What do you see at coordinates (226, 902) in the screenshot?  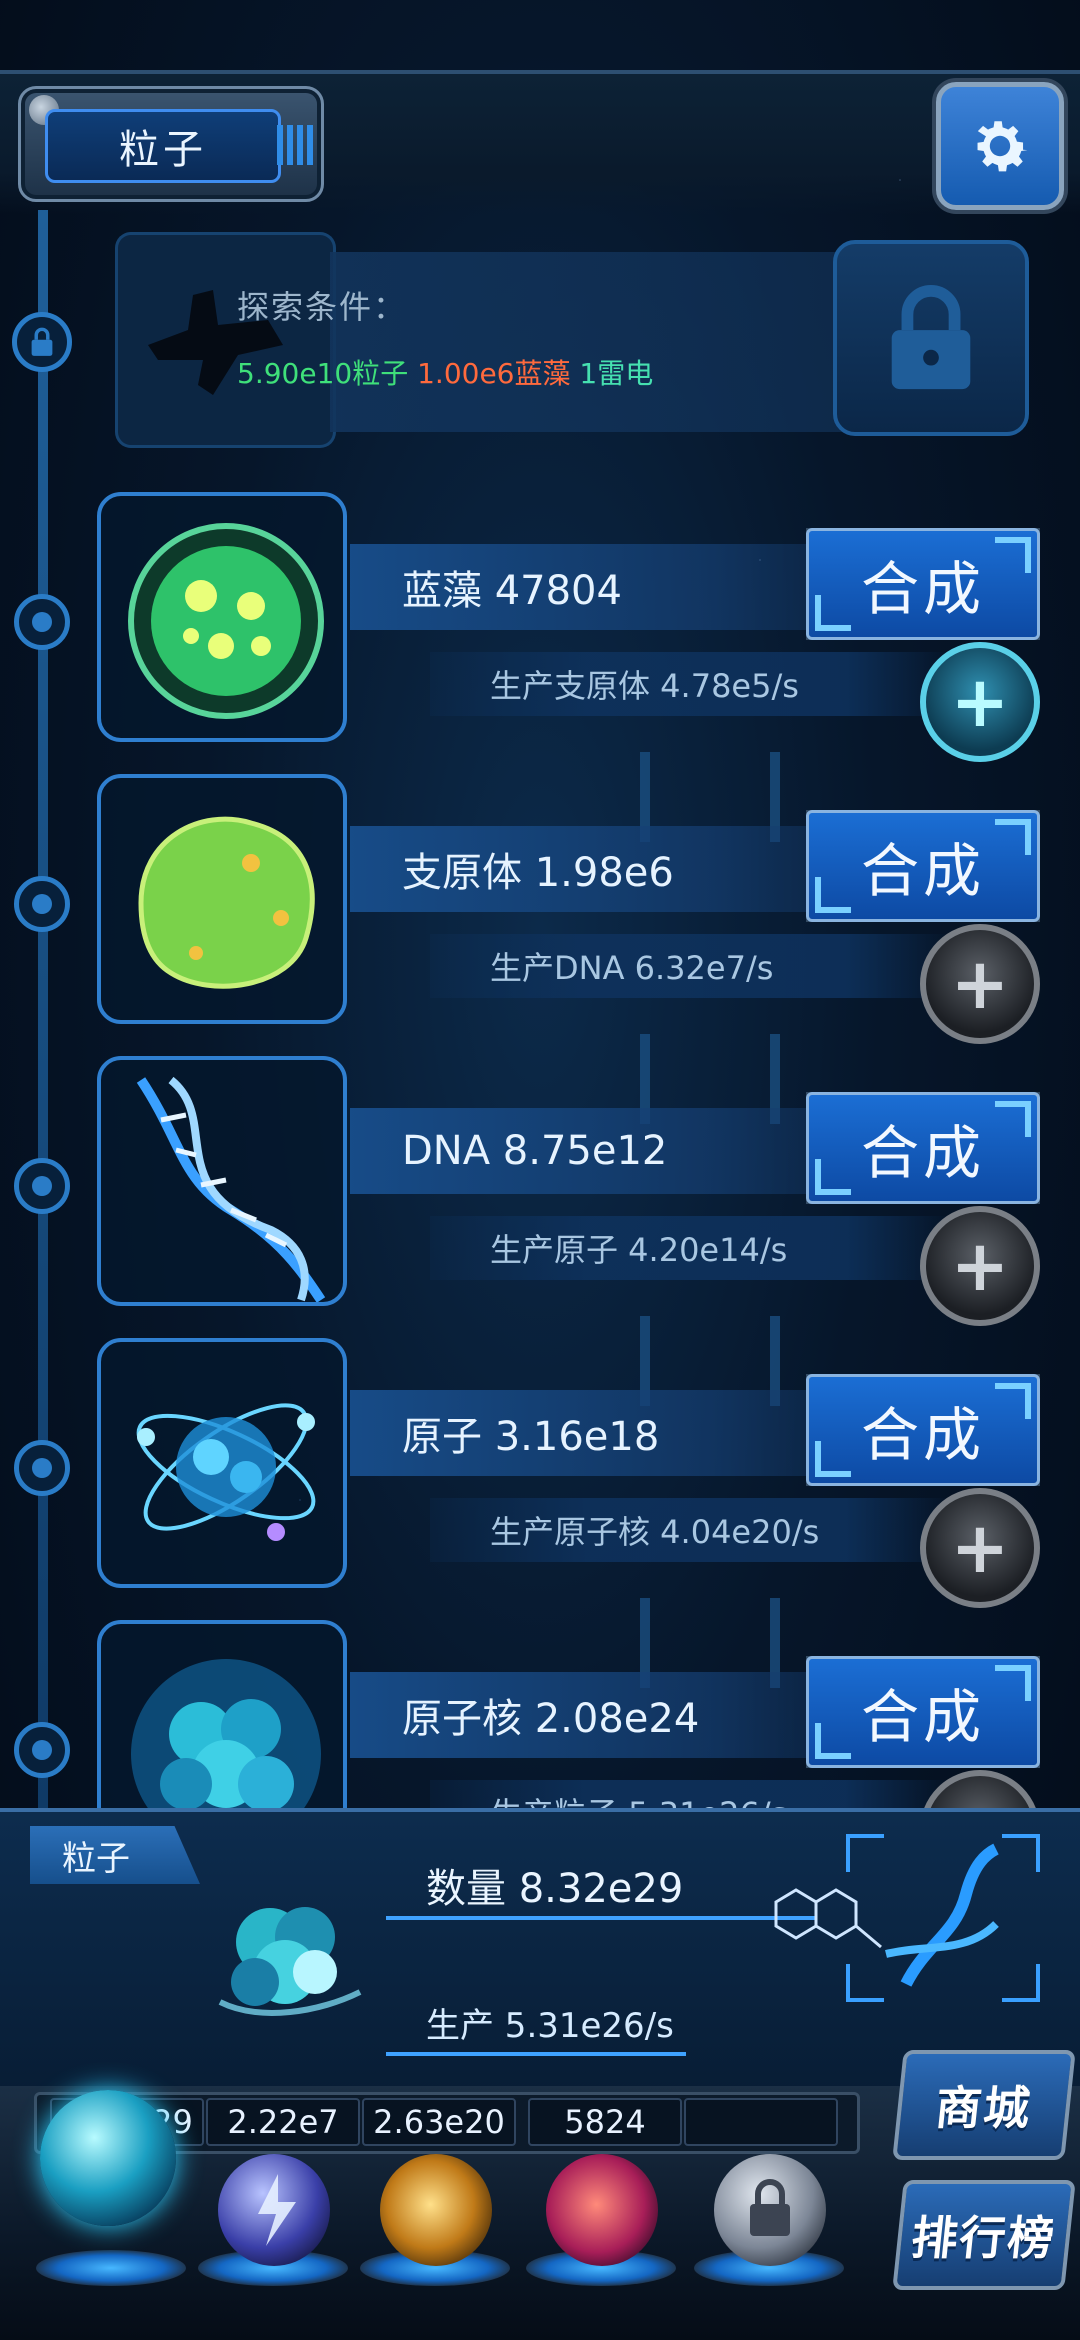 I see `mycoplasma-icon` at bounding box center [226, 902].